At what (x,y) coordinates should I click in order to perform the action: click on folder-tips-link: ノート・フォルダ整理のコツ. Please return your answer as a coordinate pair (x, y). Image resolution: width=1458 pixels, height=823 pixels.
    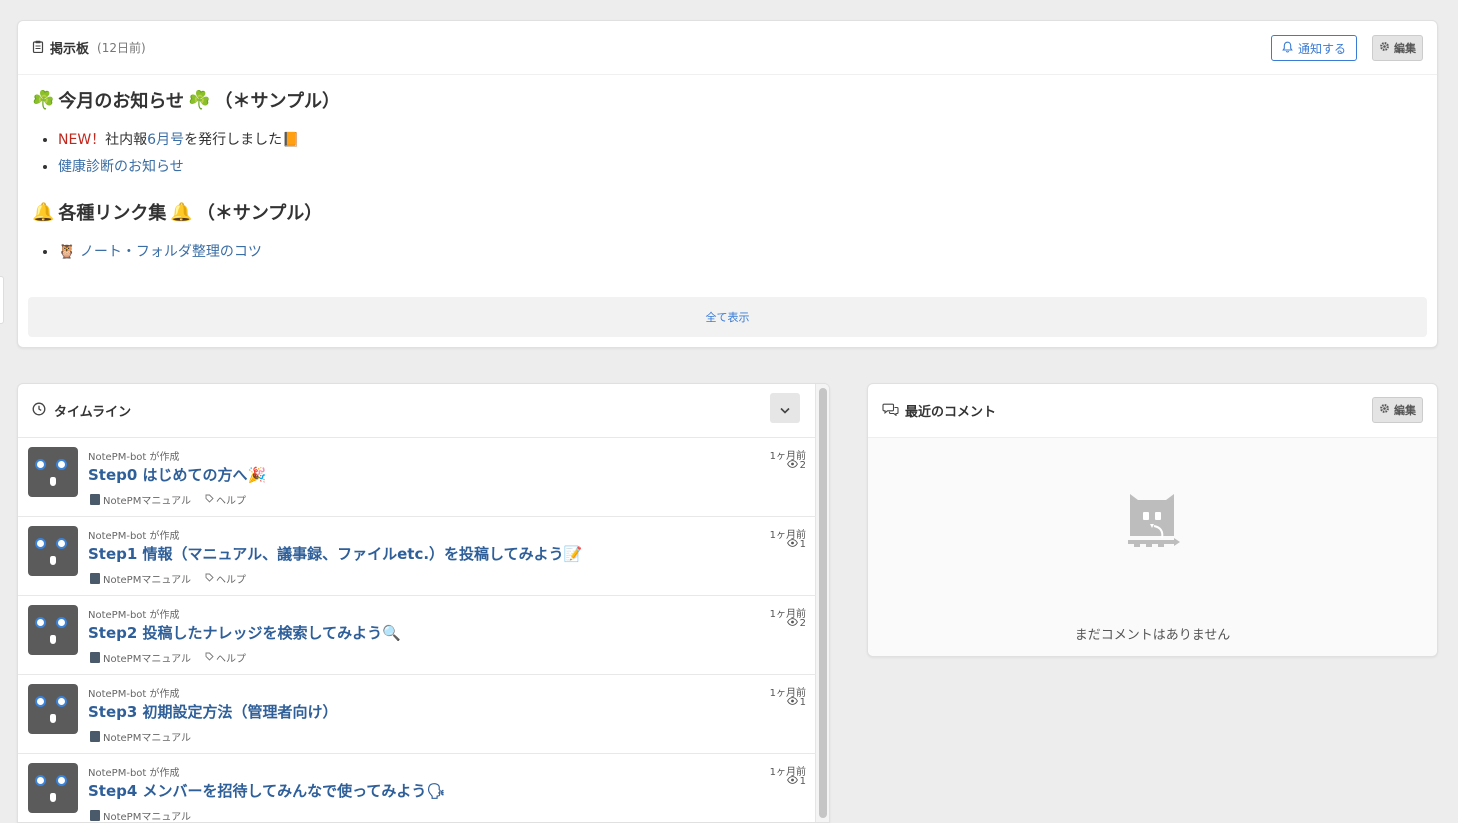
    Looking at the image, I should click on (171, 252).